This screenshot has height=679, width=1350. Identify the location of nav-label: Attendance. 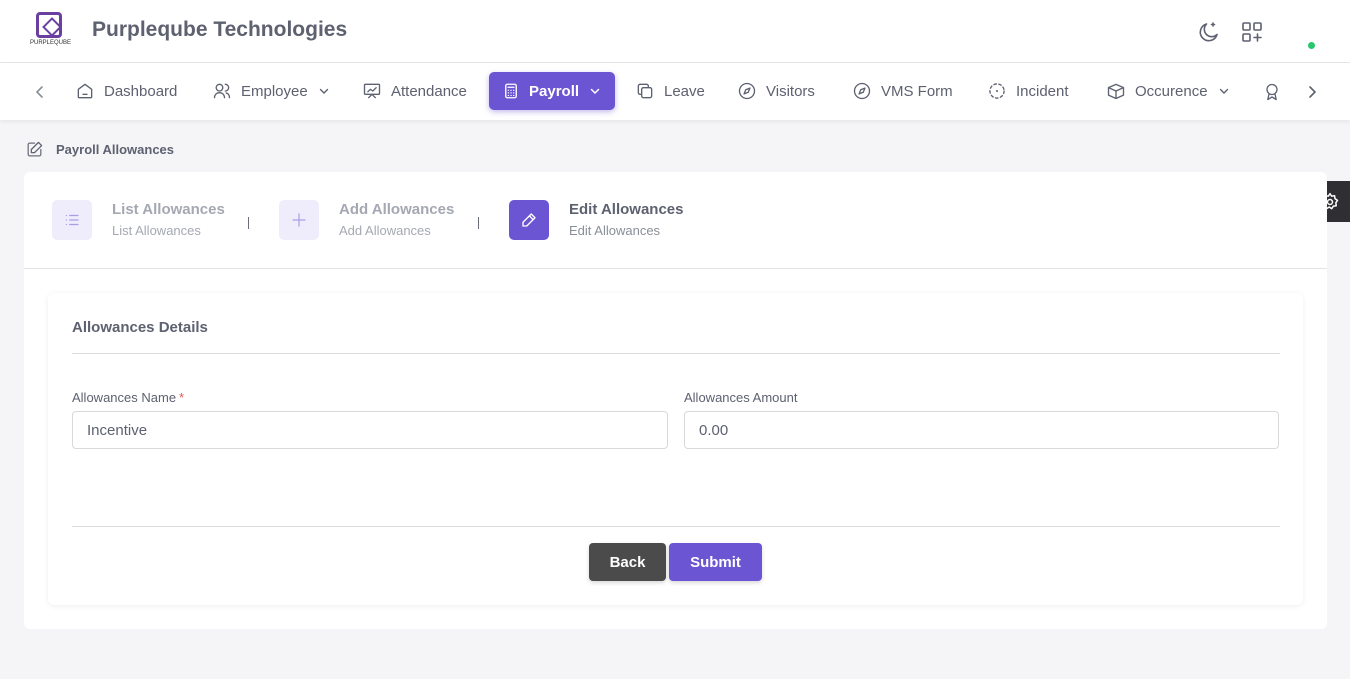
(429, 91).